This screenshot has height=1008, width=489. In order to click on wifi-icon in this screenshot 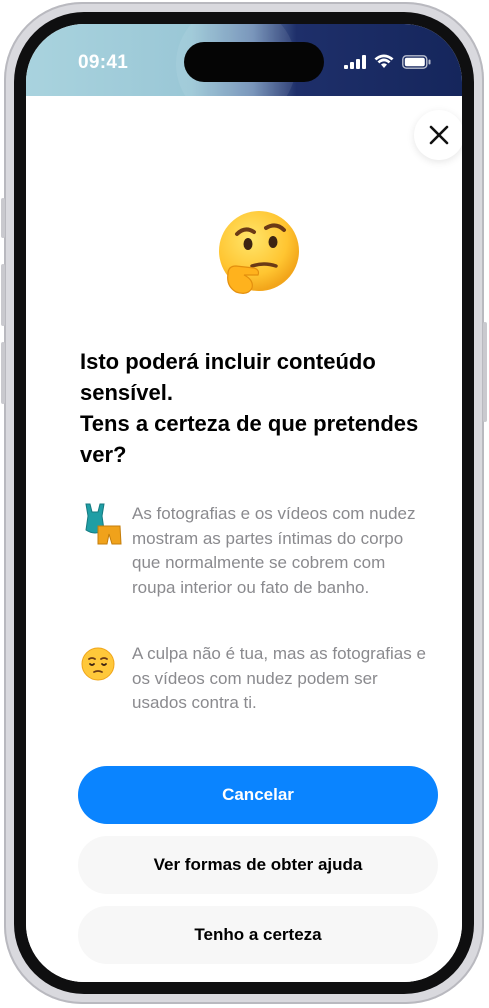, I will do `click(384, 61)`.